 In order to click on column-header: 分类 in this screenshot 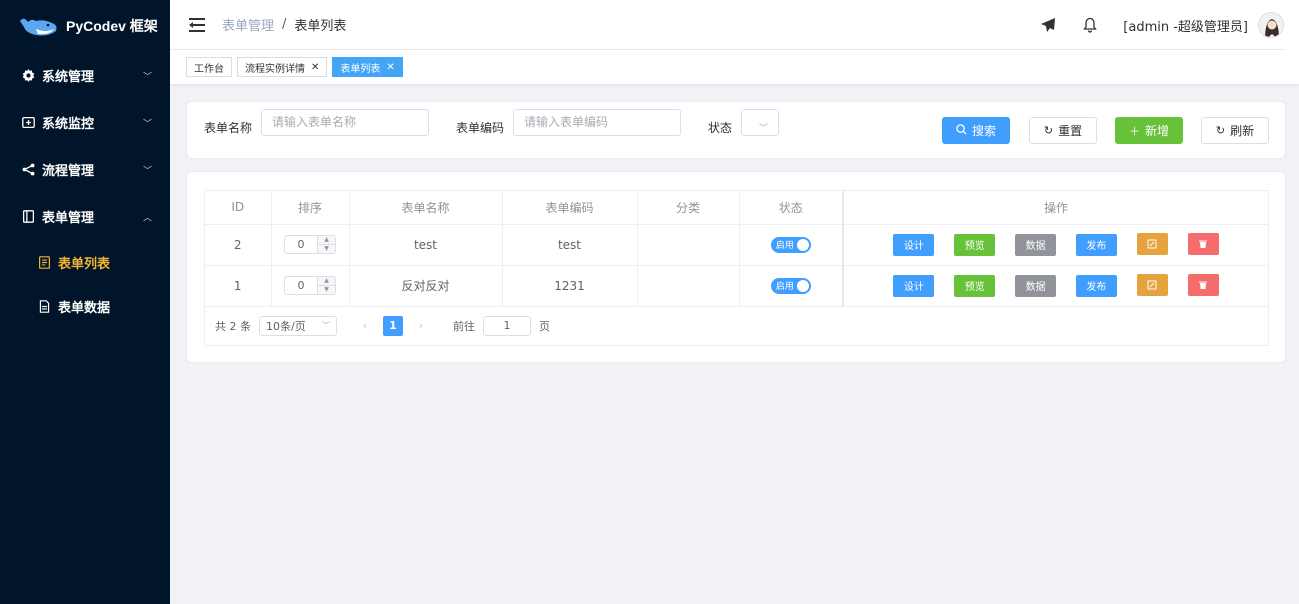, I will do `click(688, 208)`.